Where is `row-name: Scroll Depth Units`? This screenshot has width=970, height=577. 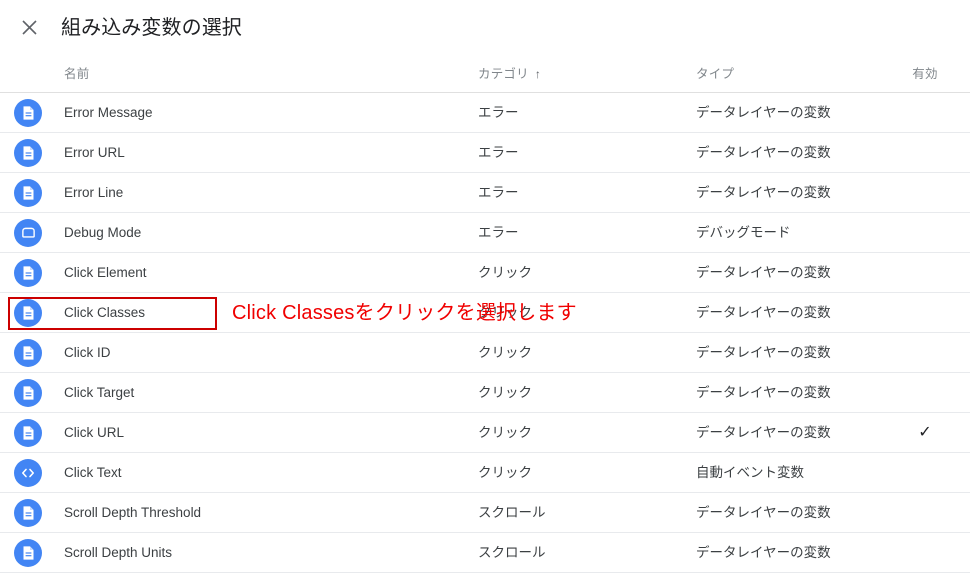 row-name: Scroll Depth Units is located at coordinates (118, 552).